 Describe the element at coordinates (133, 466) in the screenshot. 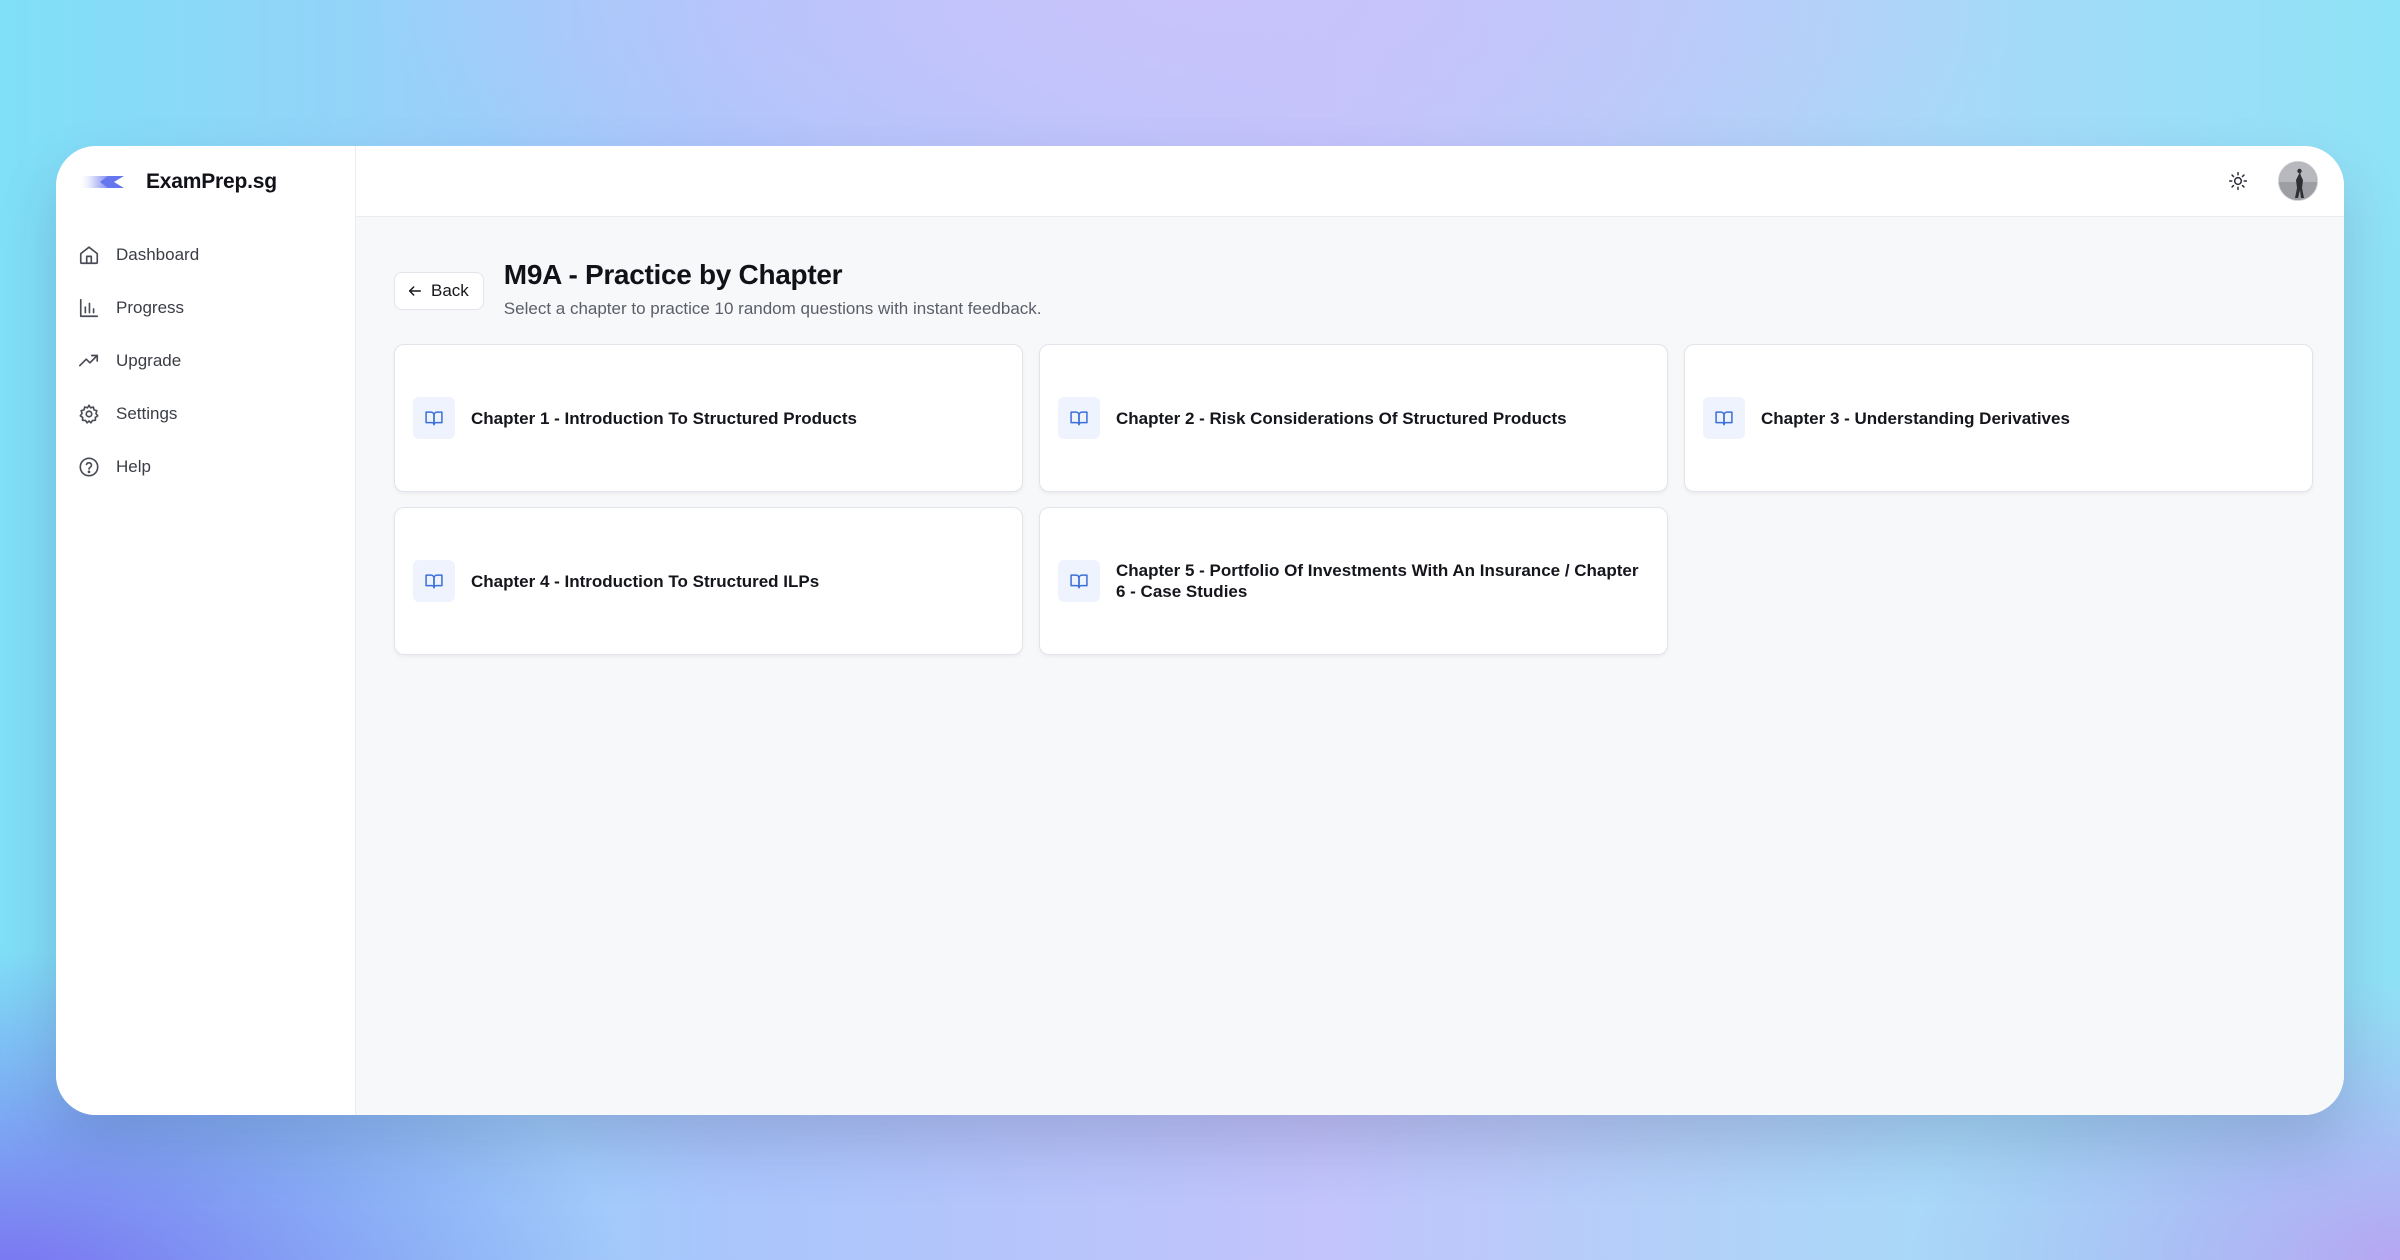

I see `sidebar-item-label: Help` at that location.